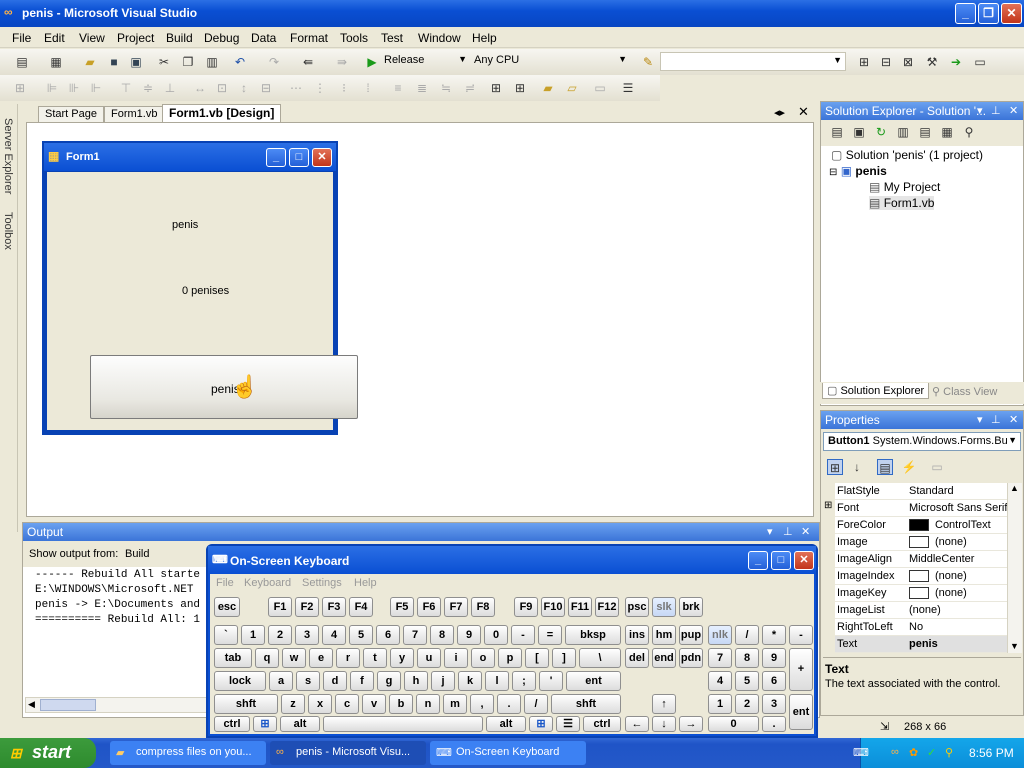 The width and height of the screenshot is (1024, 768). What do you see at coordinates (429, 658) in the screenshot?
I see `key-u: u` at bounding box center [429, 658].